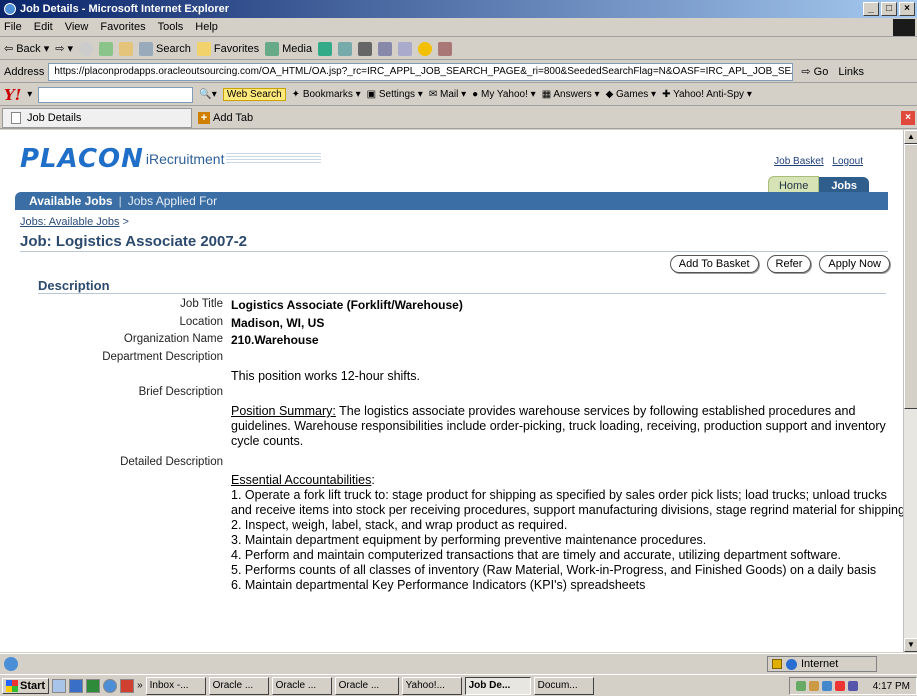  What do you see at coordinates (714, 264) in the screenshot?
I see `add-to-basket-button: Add To Basket` at bounding box center [714, 264].